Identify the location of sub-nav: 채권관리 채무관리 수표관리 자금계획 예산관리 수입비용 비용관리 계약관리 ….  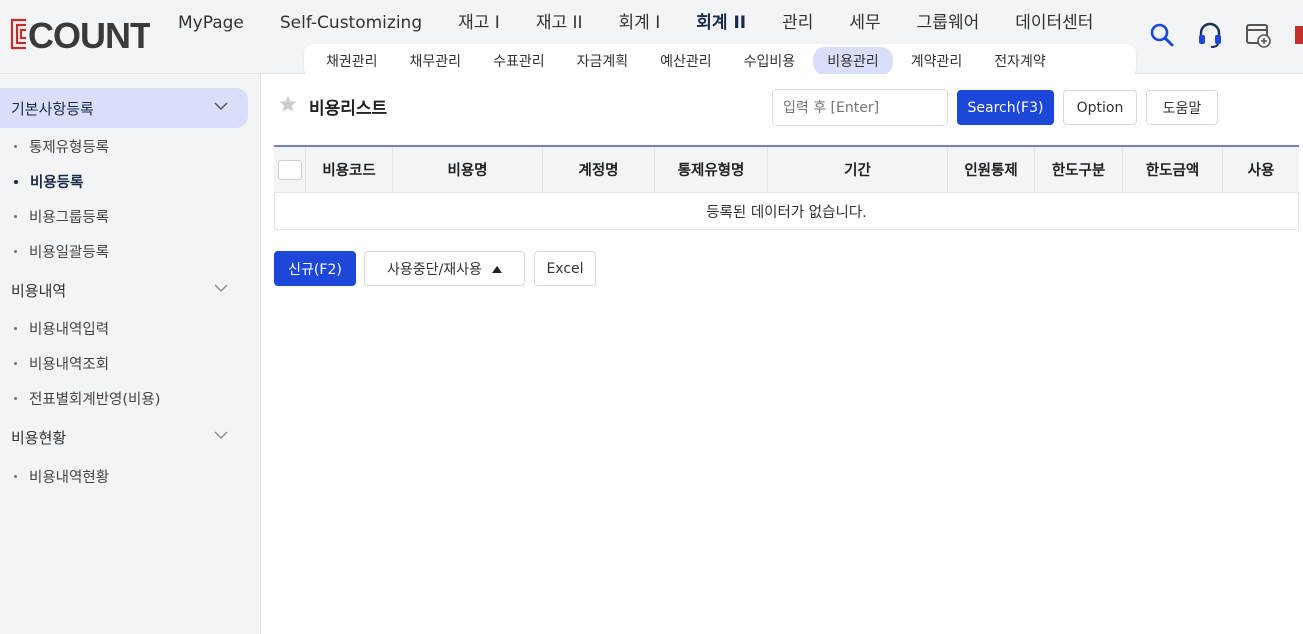
(720, 61).